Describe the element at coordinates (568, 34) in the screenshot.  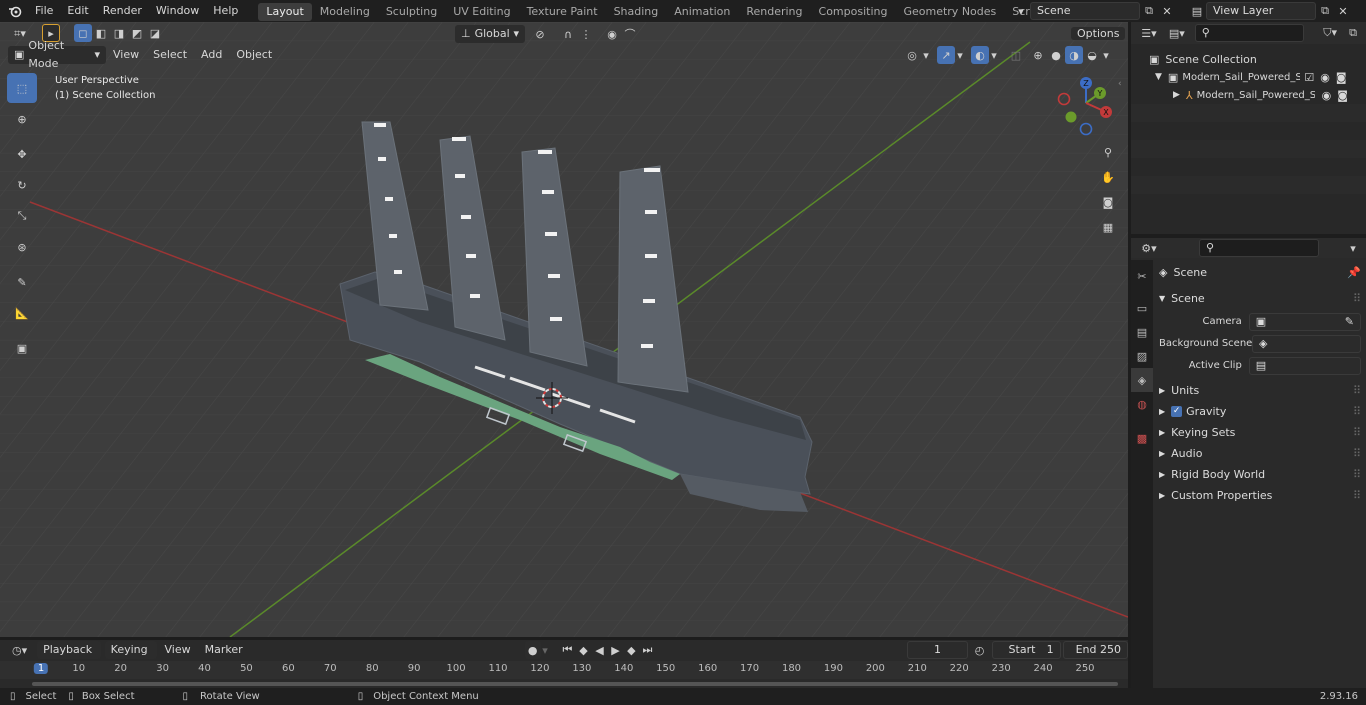
I see `snap-icon: ∩` at that location.